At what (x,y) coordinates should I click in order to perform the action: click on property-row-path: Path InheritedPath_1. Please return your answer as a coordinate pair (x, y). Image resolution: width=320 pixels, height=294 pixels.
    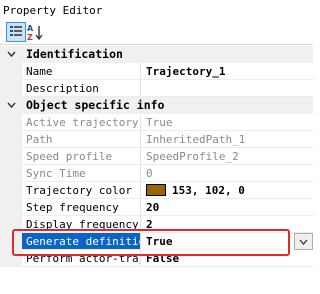
    Looking at the image, I should click on (156, 139).